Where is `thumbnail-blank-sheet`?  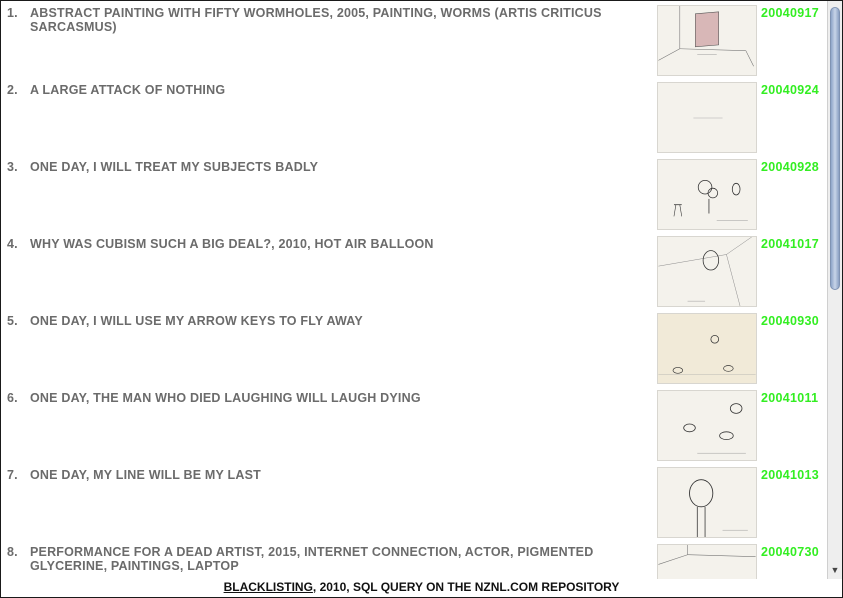
thumbnail-blank-sheet is located at coordinates (707, 117).